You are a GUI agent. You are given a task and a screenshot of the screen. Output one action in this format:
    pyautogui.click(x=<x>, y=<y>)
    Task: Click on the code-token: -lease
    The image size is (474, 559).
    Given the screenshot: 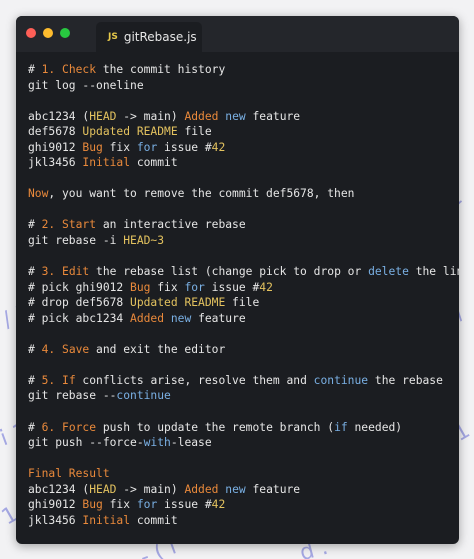 What is the action you would take?
    pyautogui.click(x=191, y=443)
    